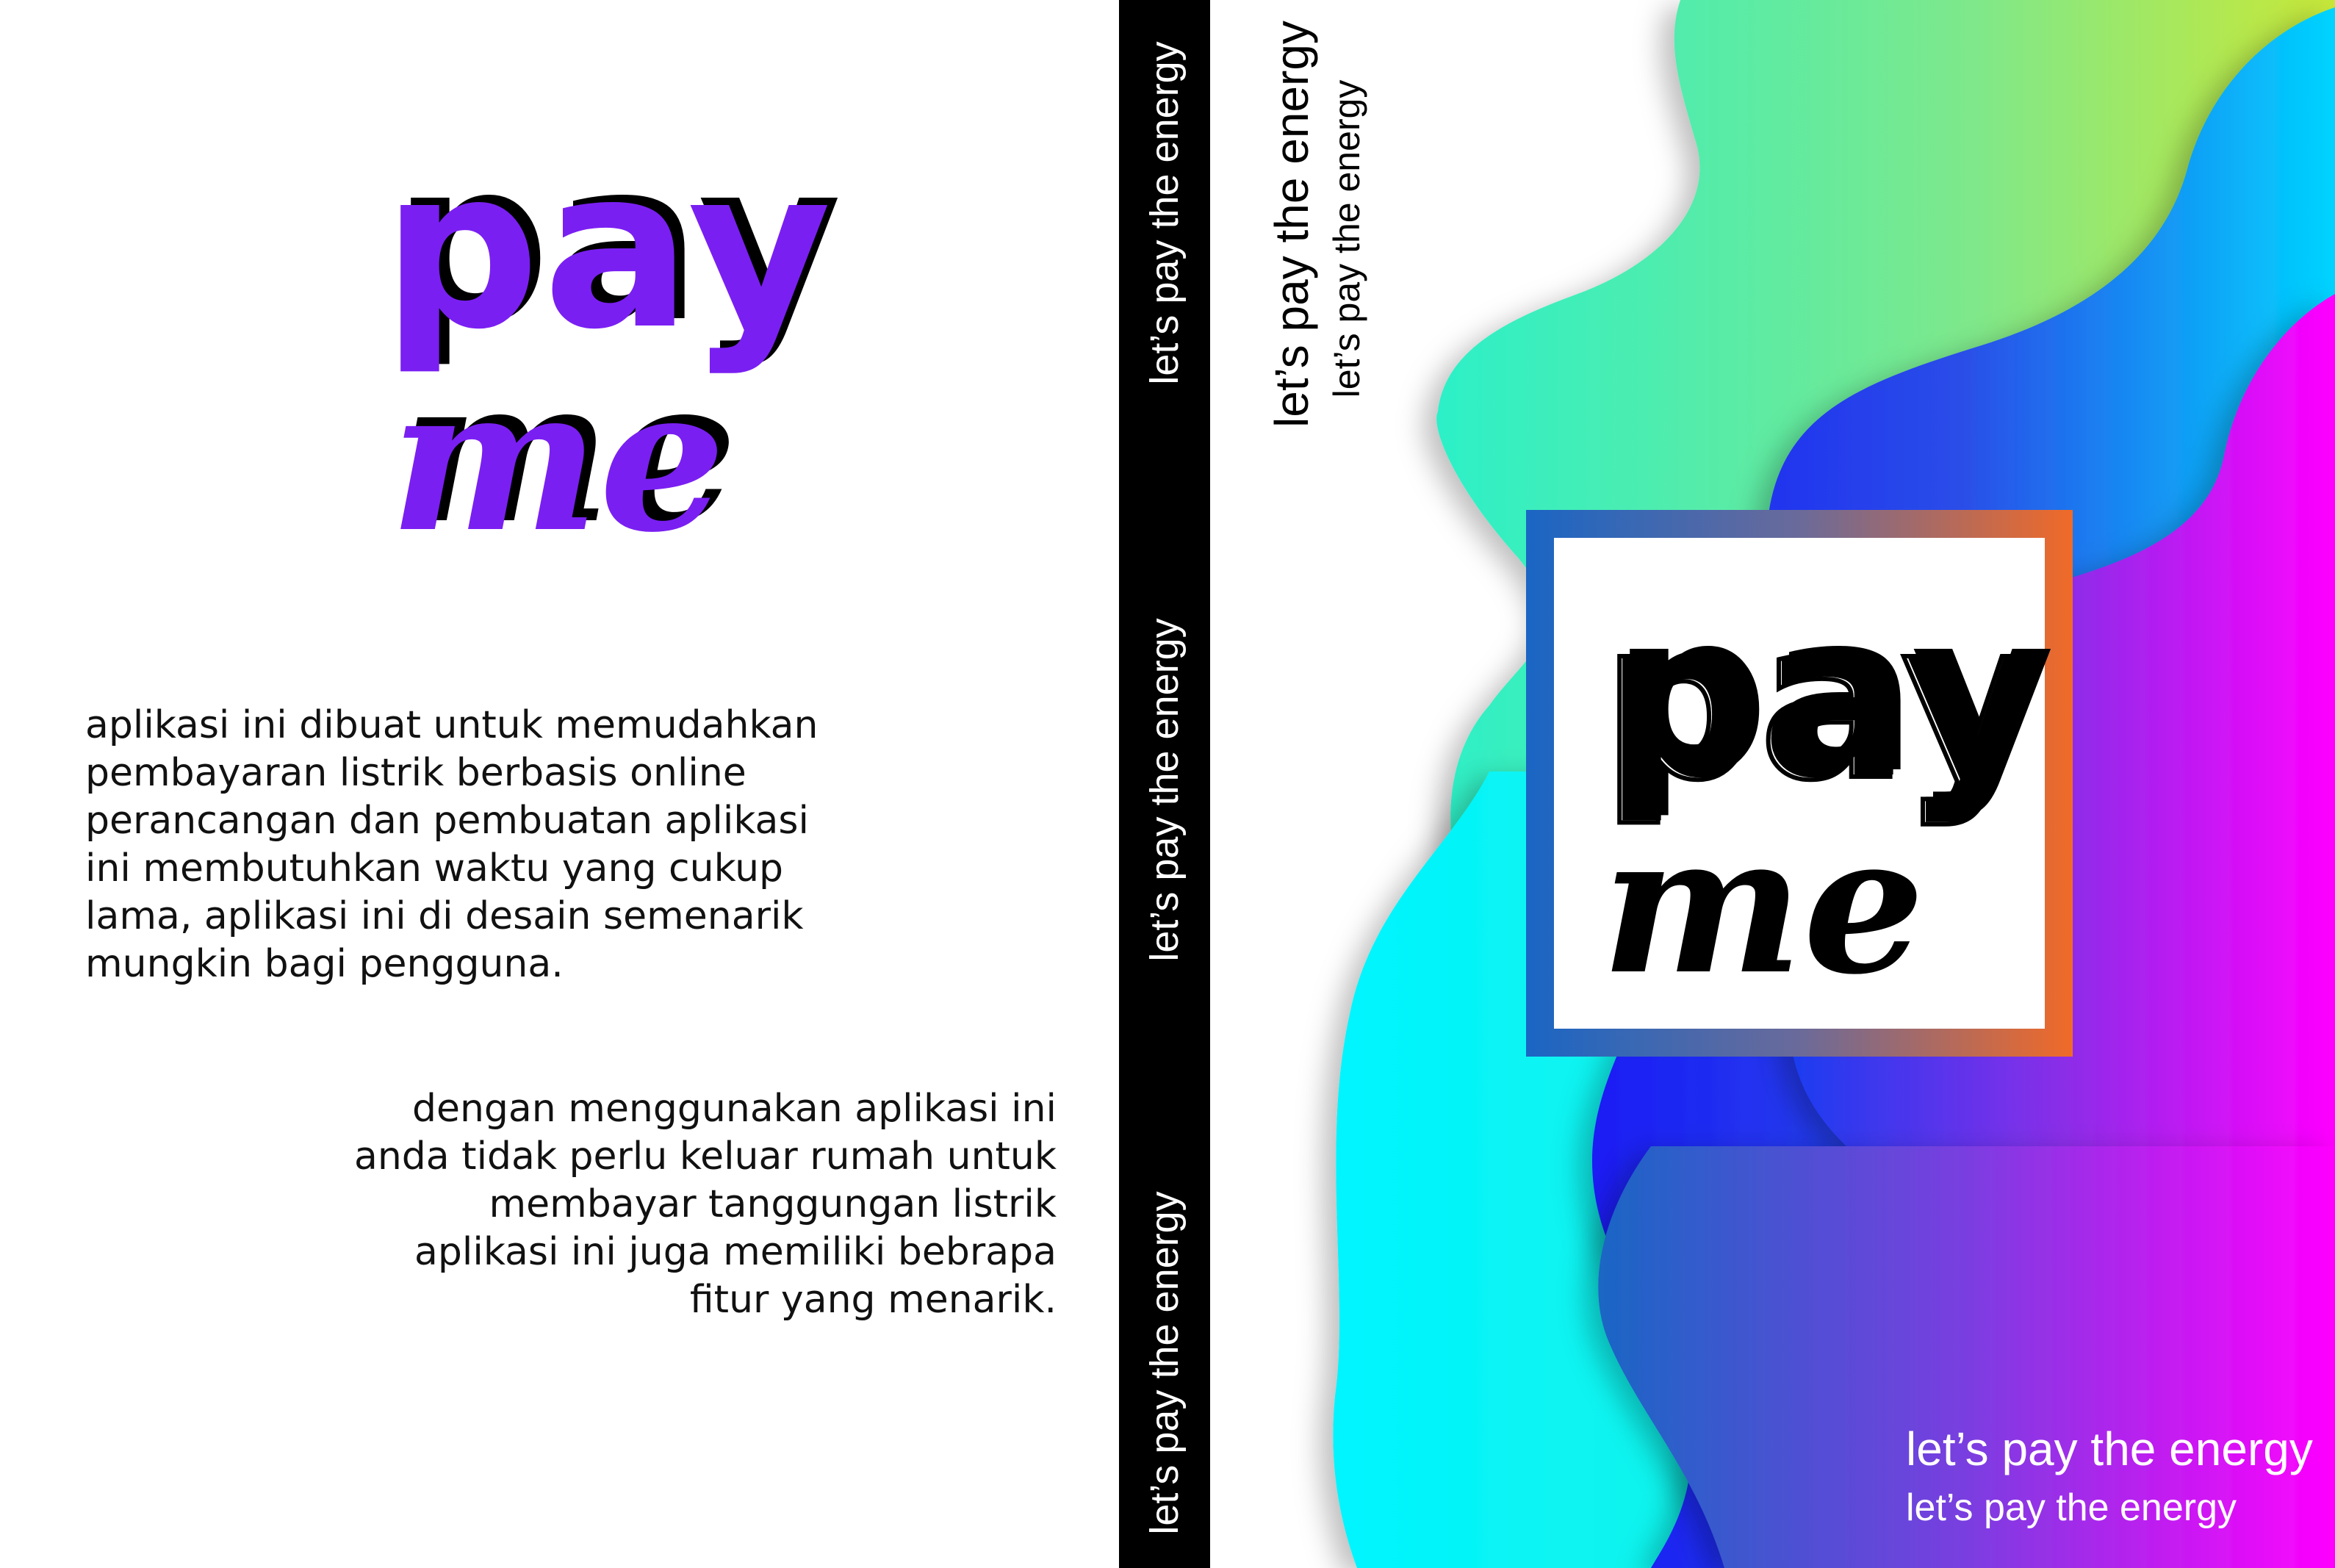 Image resolution: width=2335 pixels, height=1568 pixels. Describe the element at coordinates (735, 1252) in the screenshot. I see `paragraph-line: aplikasi ini juga memiliki bebrapa` at that location.